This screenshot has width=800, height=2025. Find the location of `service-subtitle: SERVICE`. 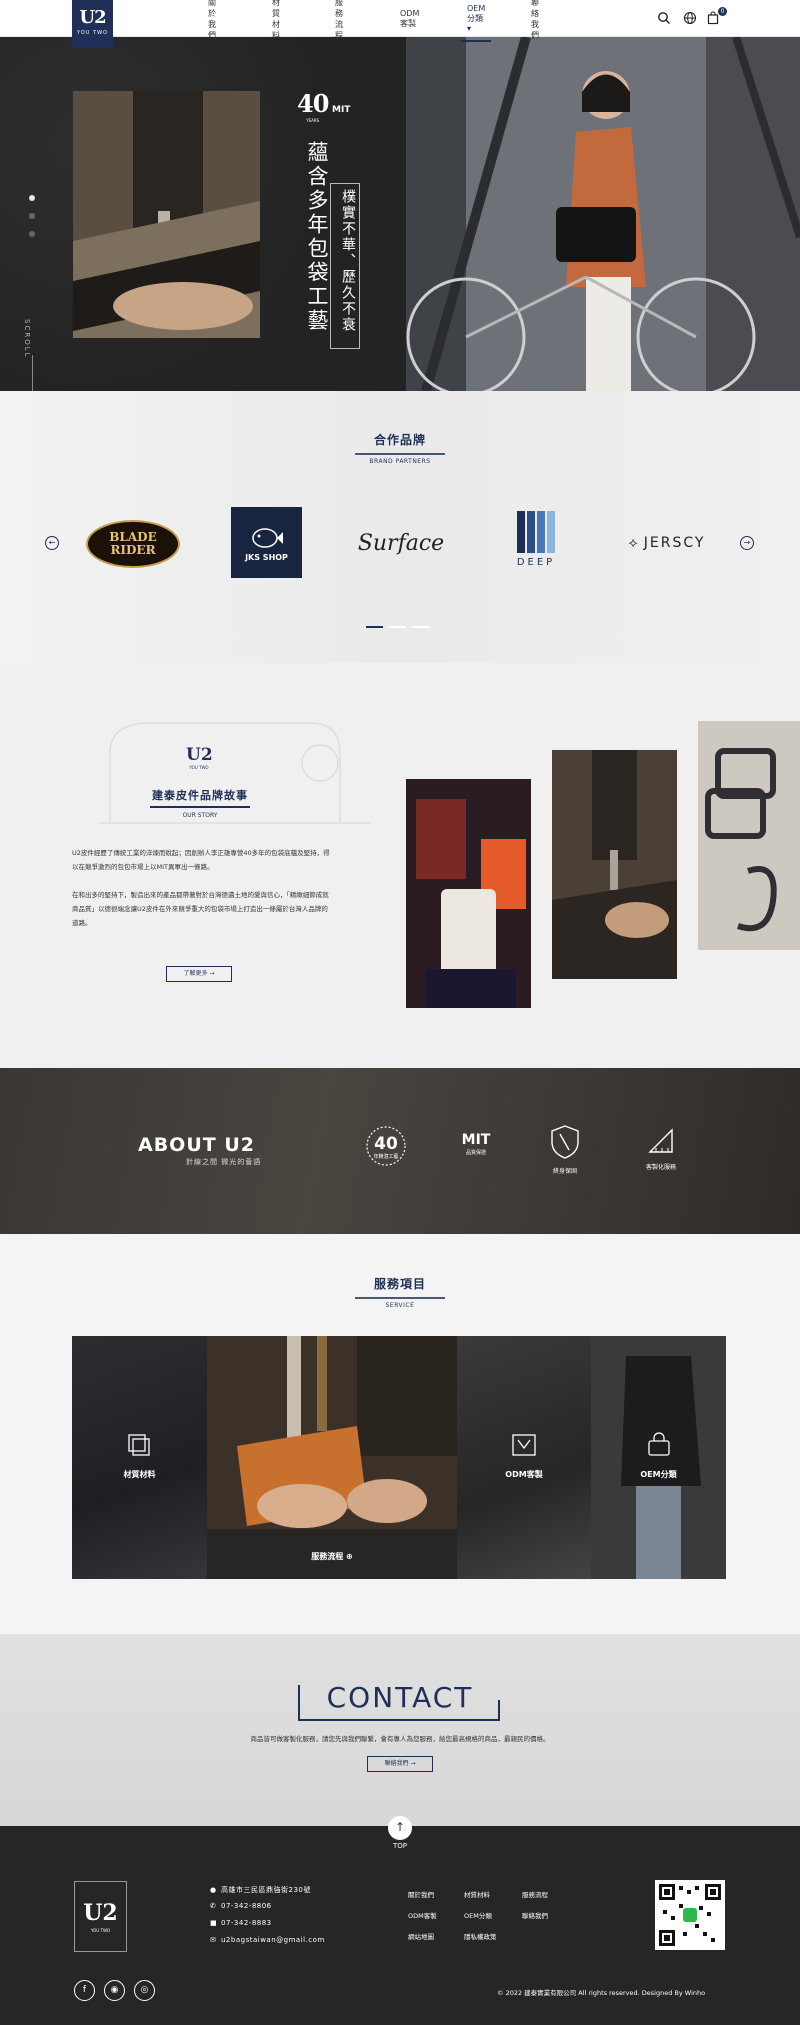

service-subtitle: SERVICE is located at coordinates (400, 1305).